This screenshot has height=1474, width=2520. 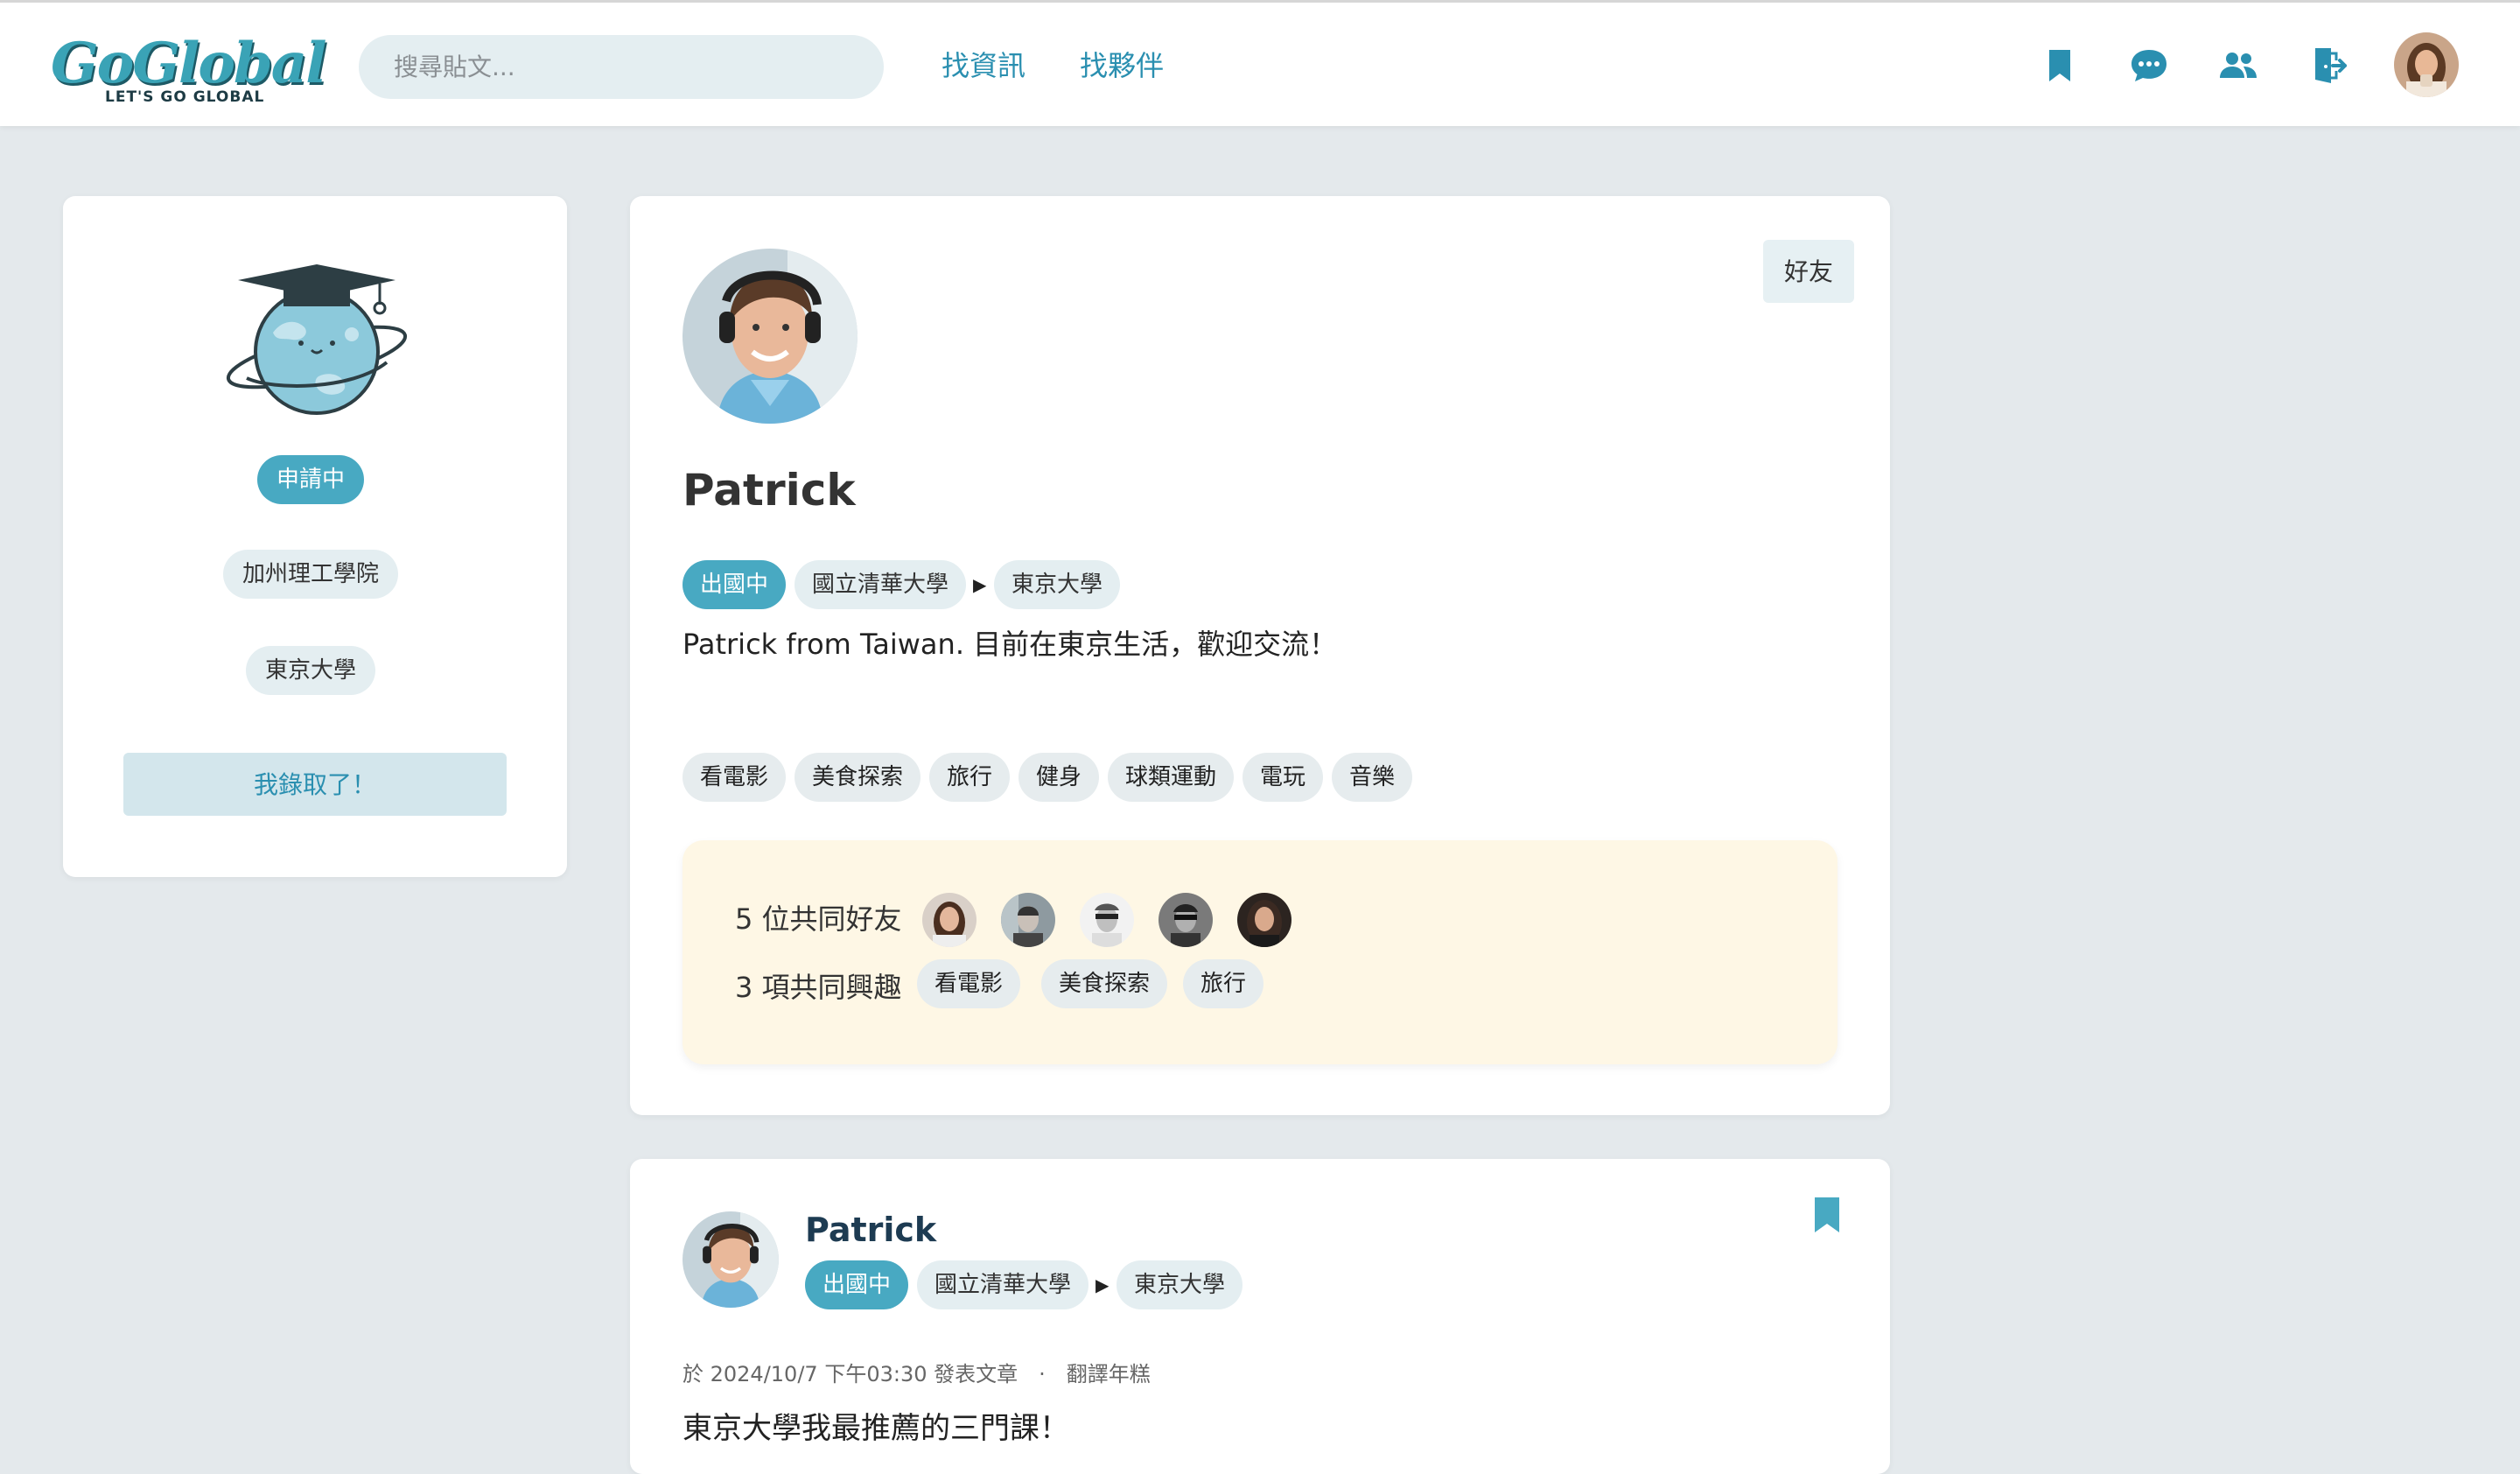 I want to click on common-interests-label: 3 項共同興趣, so click(x=818, y=987).